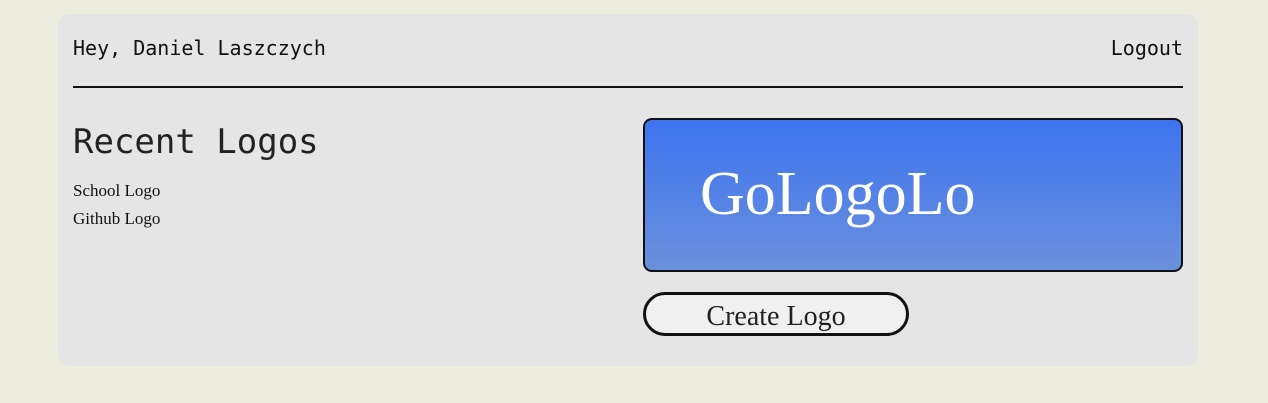  I want to click on recent-logos-list: School Logo Github Logo, so click(116, 205).